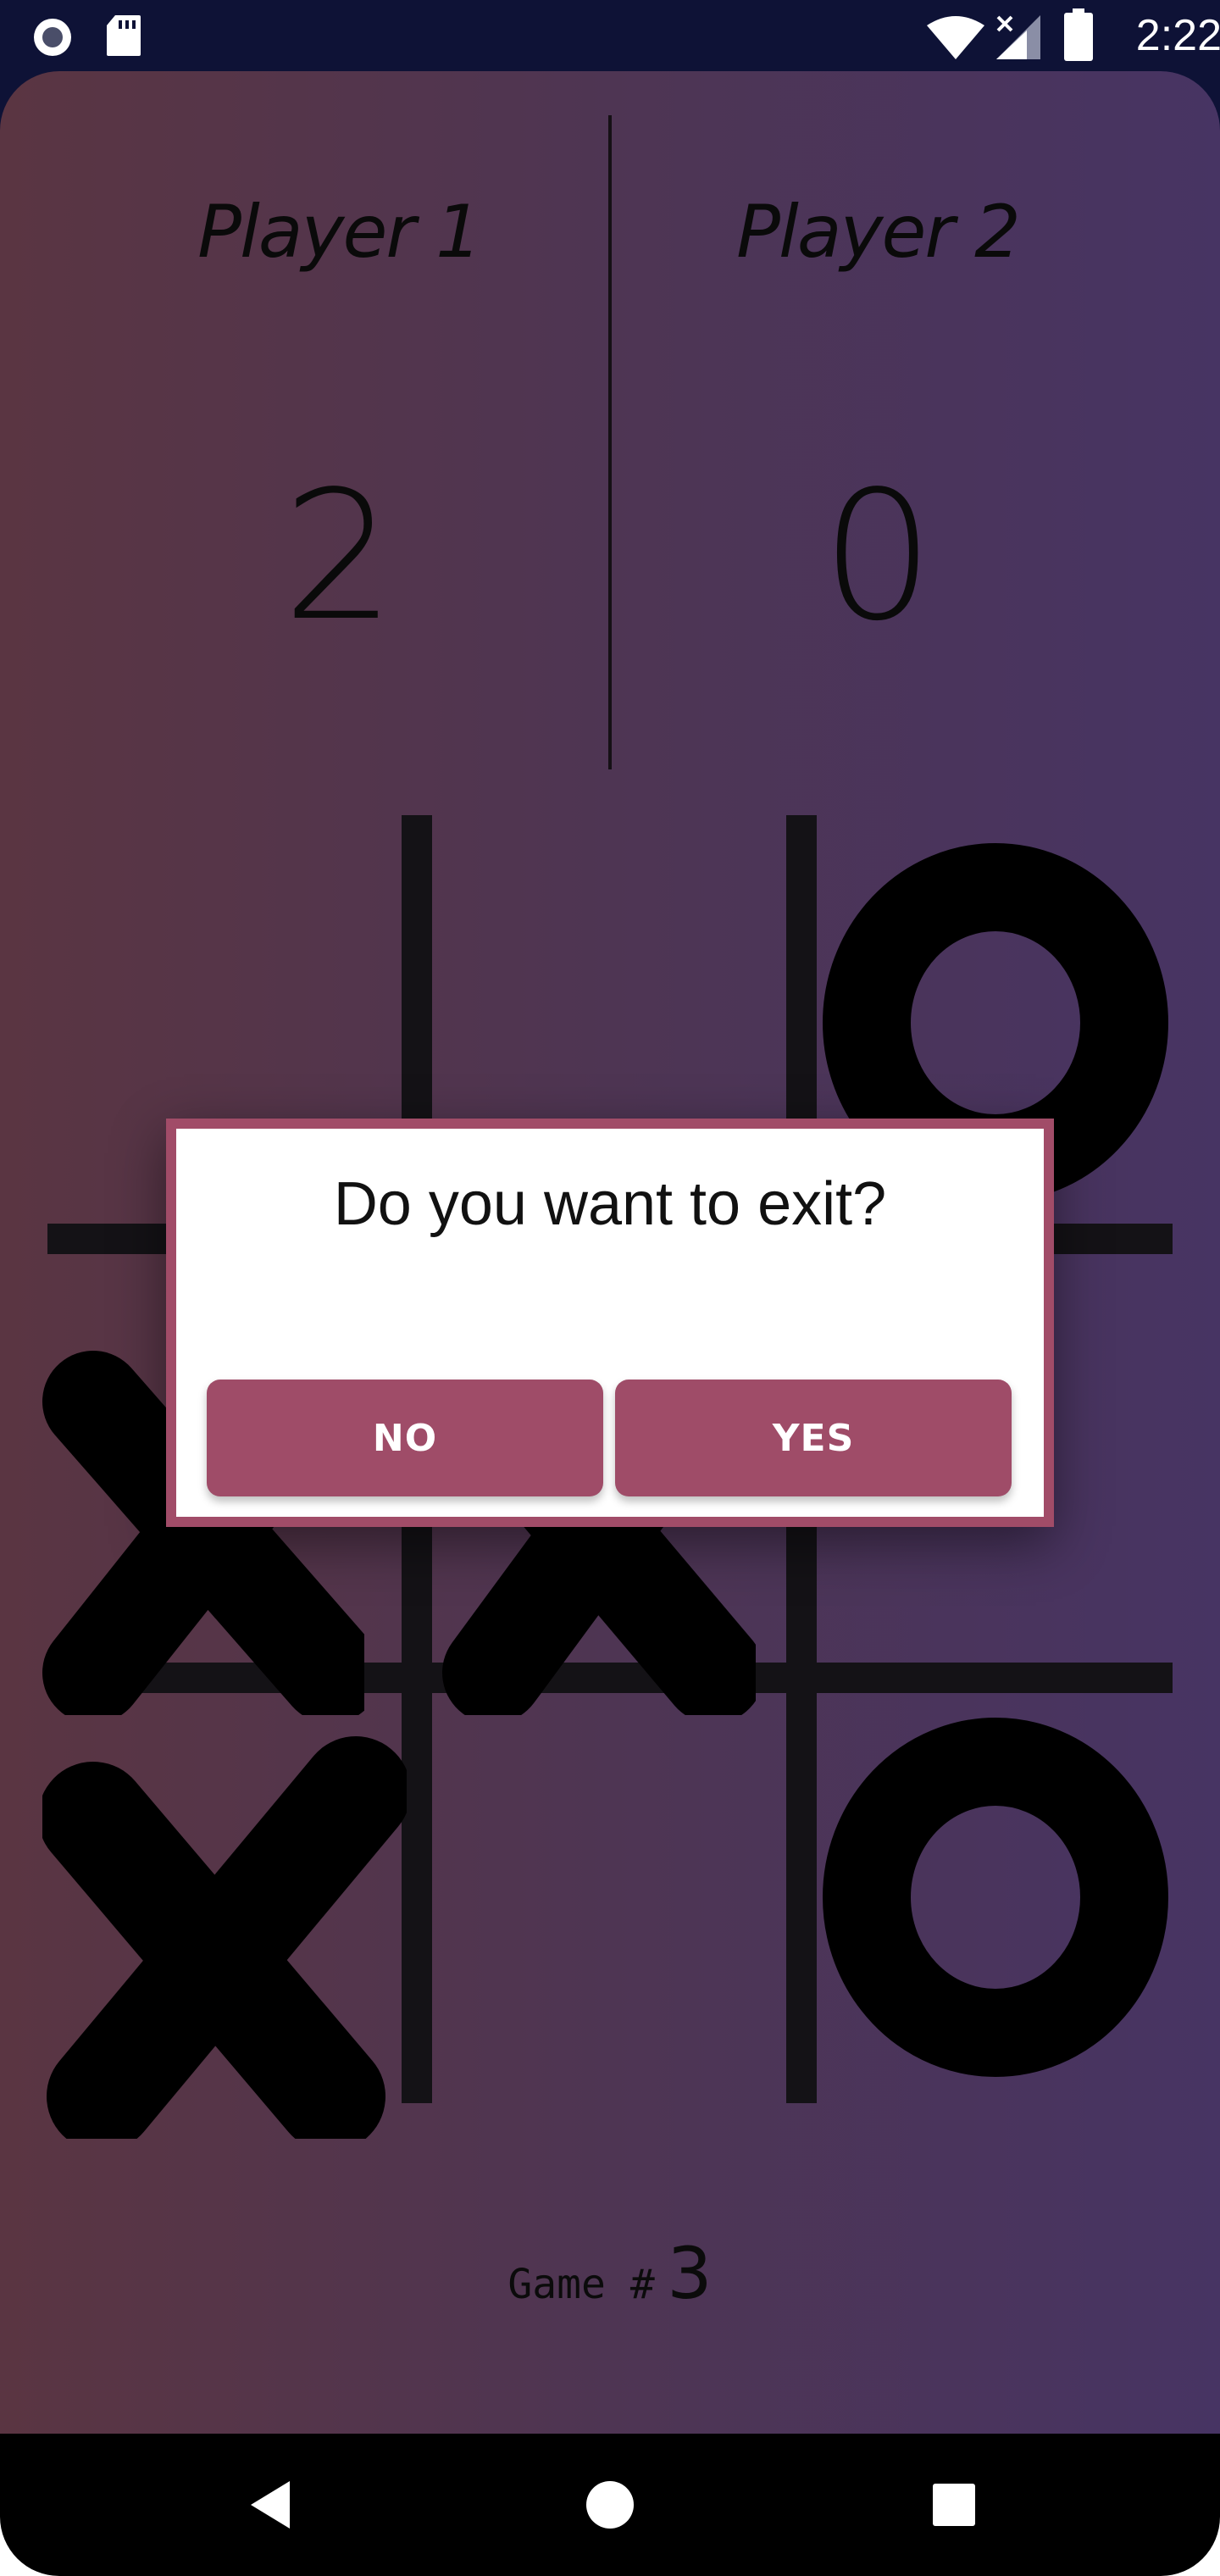 This screenshot has height=2576, width=1220. I want to click on score-divider, so click(610, 442).